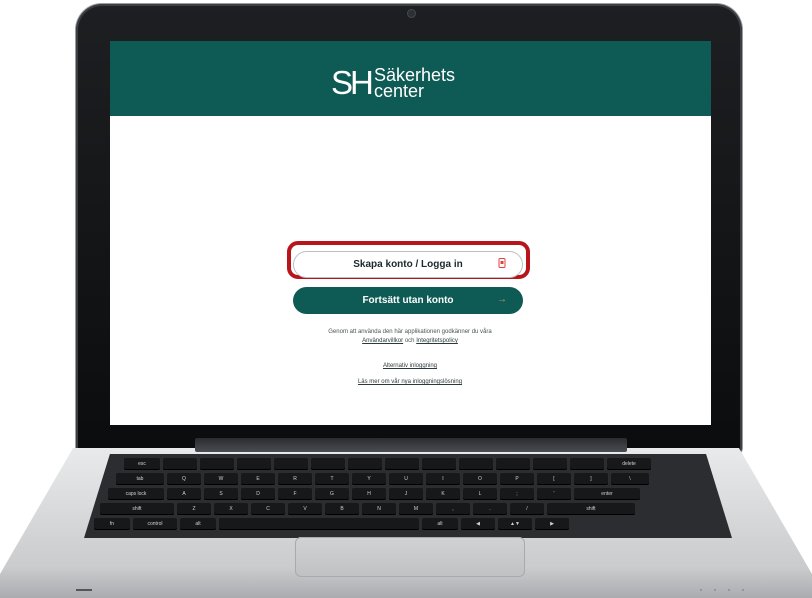 Image resolution: width=812 pixels, height=598 pixels. I want to click on keyboard-key: control, so click(155, 524).